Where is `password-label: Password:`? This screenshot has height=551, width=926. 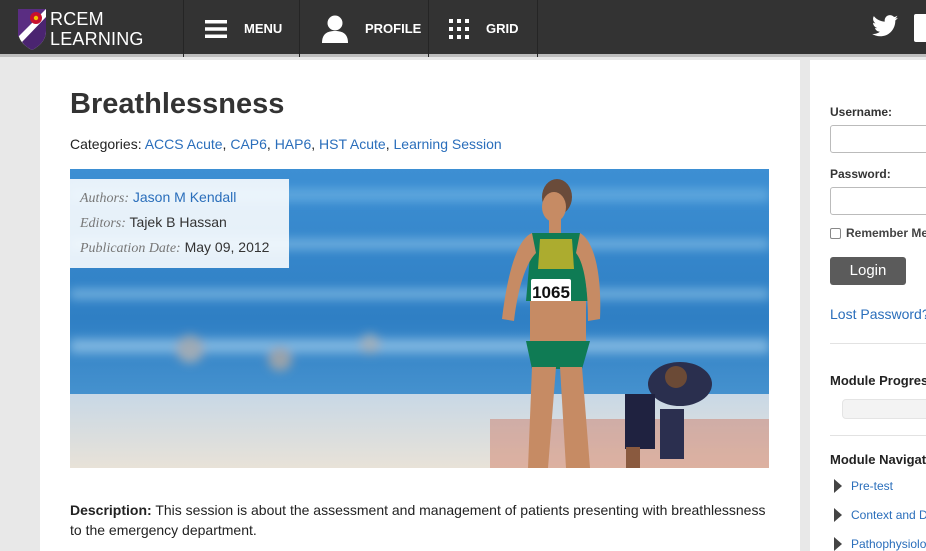
password-label: Password: is located at coordinates (860, 174).